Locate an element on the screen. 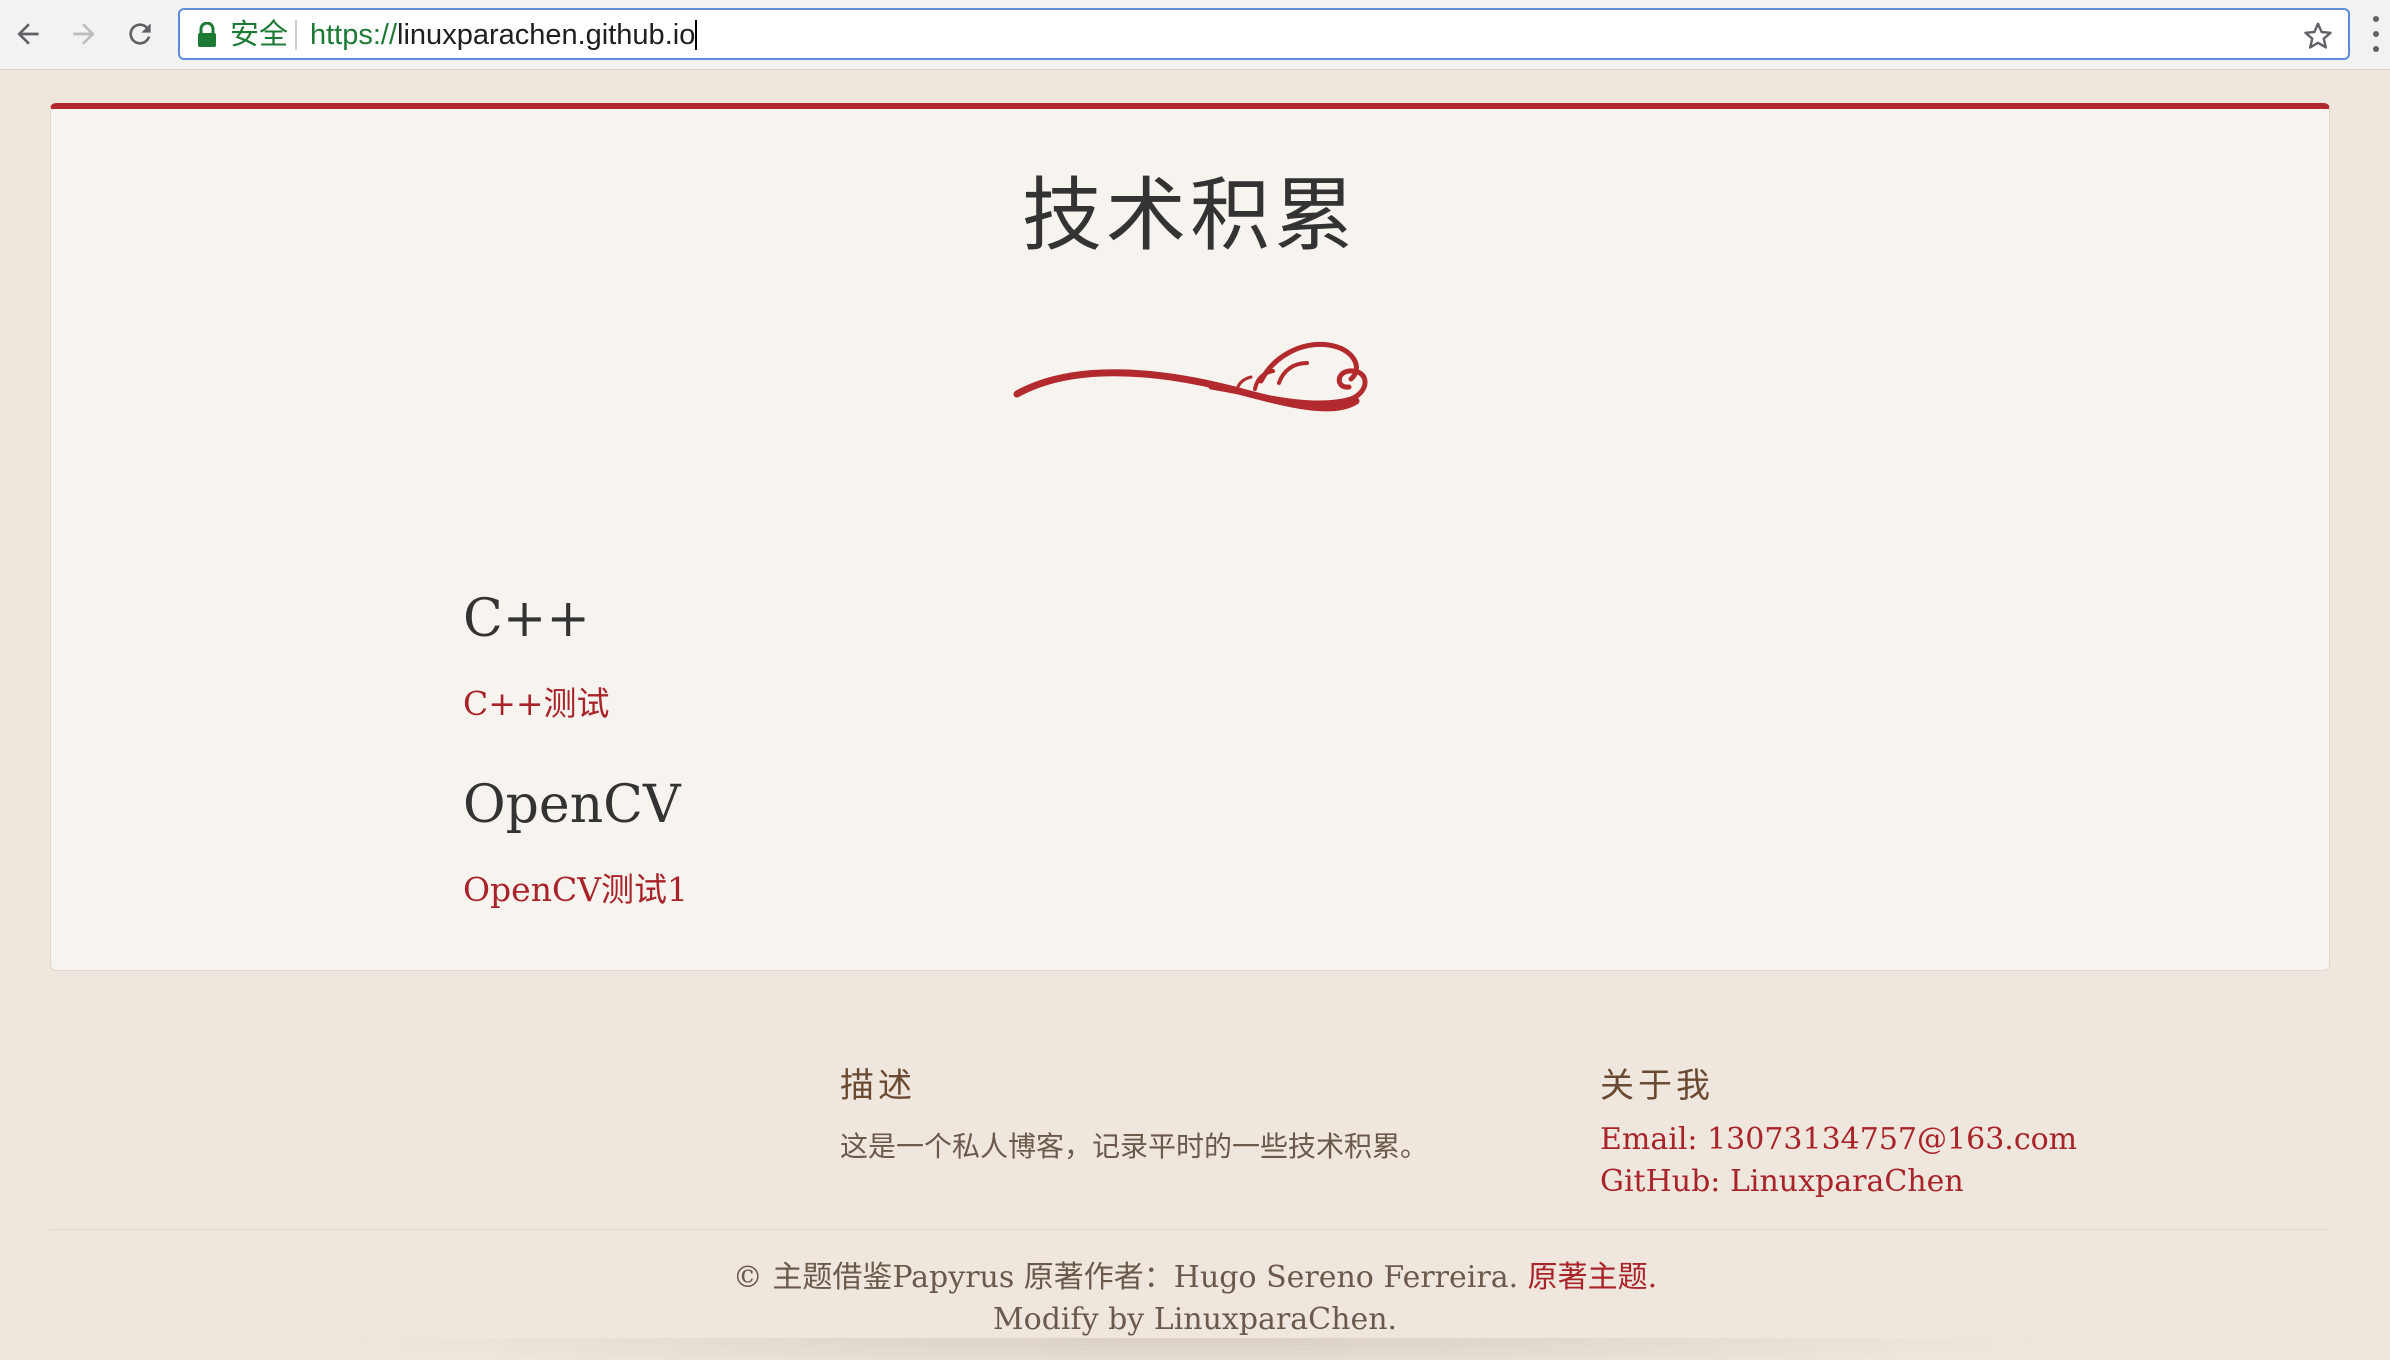 This screenshot has height=1360, width=2390. post-link: C++测试 is located at coordinates (536, 703).